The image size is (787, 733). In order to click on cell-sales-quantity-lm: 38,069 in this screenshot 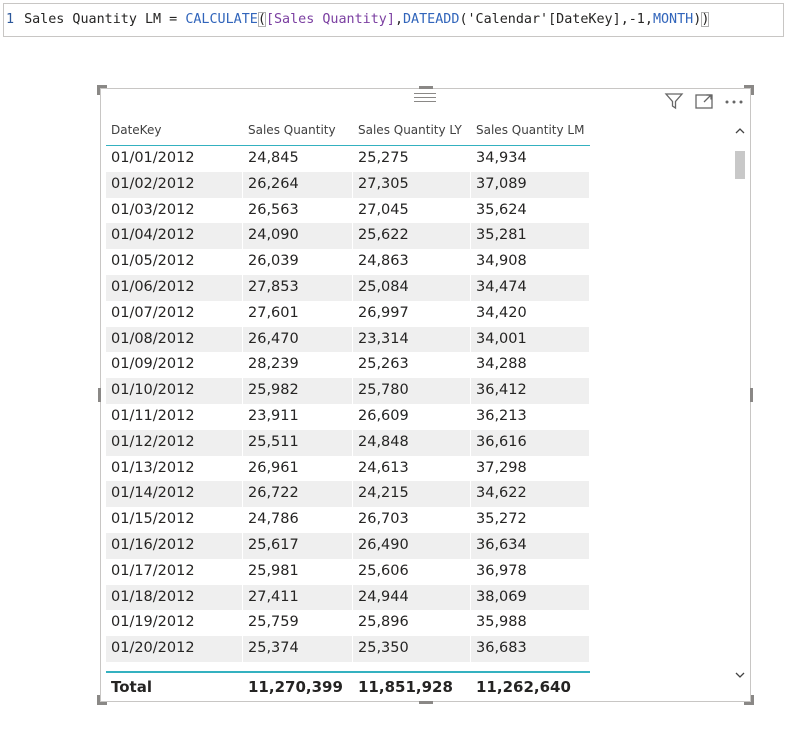, I will do `click(530, 597)`.